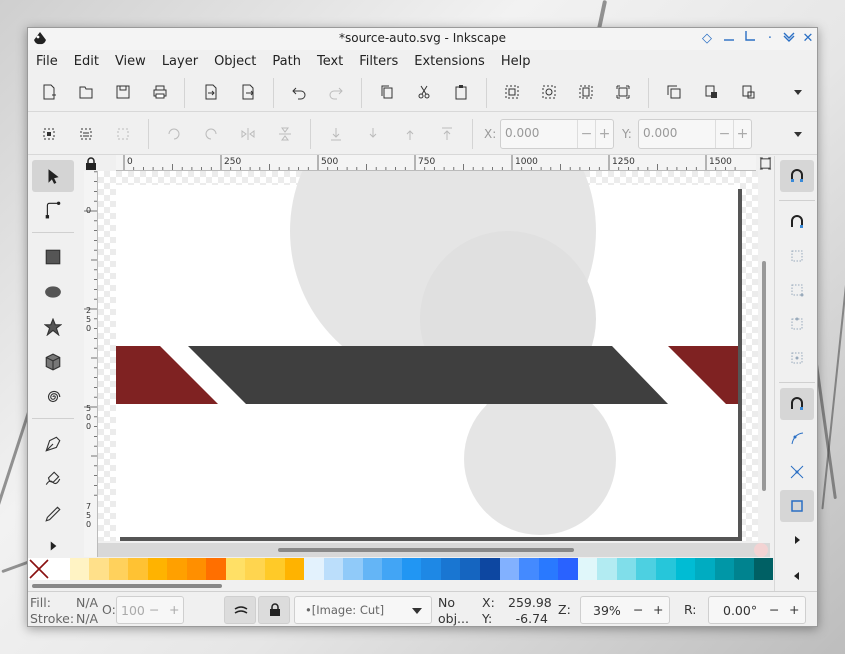  What do you see at coordinates (240, 610) in the screenshot?
I see `toggle-layers-button` at bounding box center [240, 610].